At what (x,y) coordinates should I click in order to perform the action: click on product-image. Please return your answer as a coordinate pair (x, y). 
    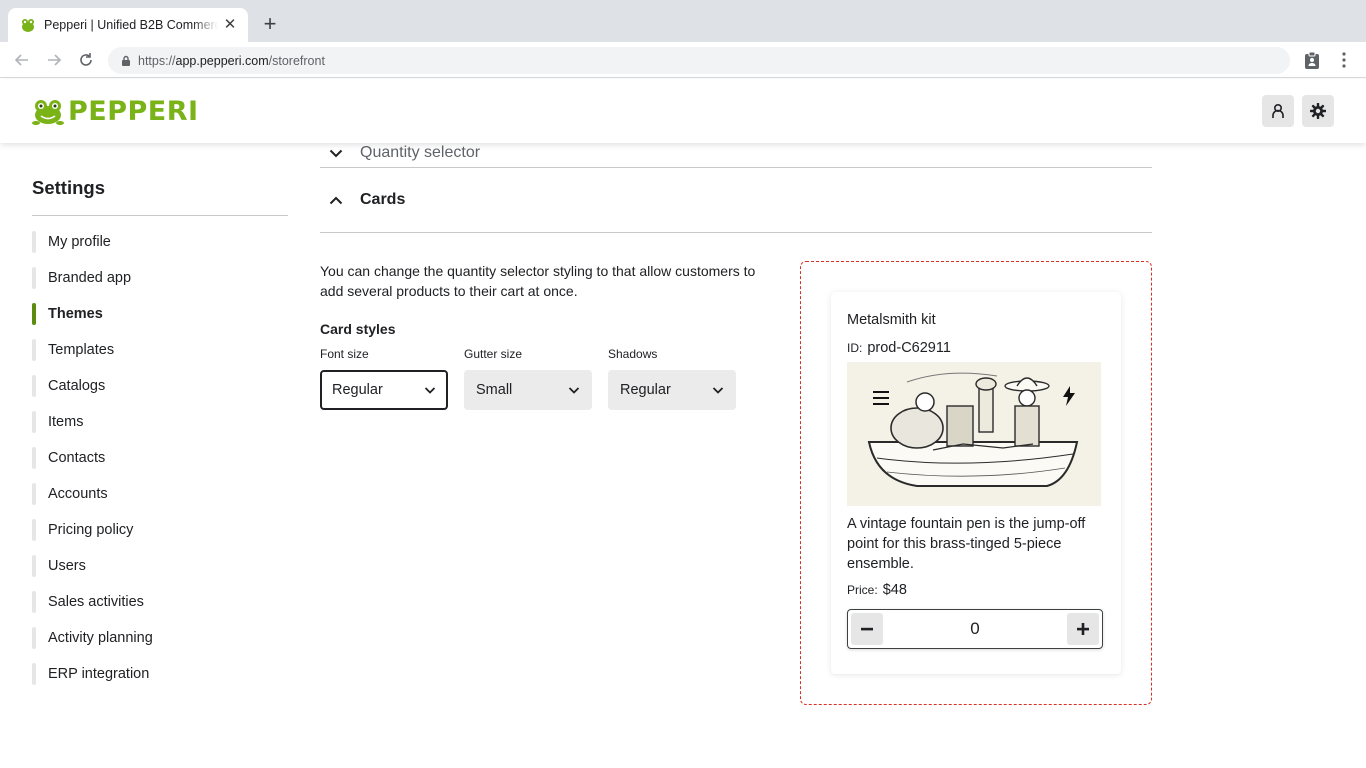
    Looking at the image, I should click on (974, 434).